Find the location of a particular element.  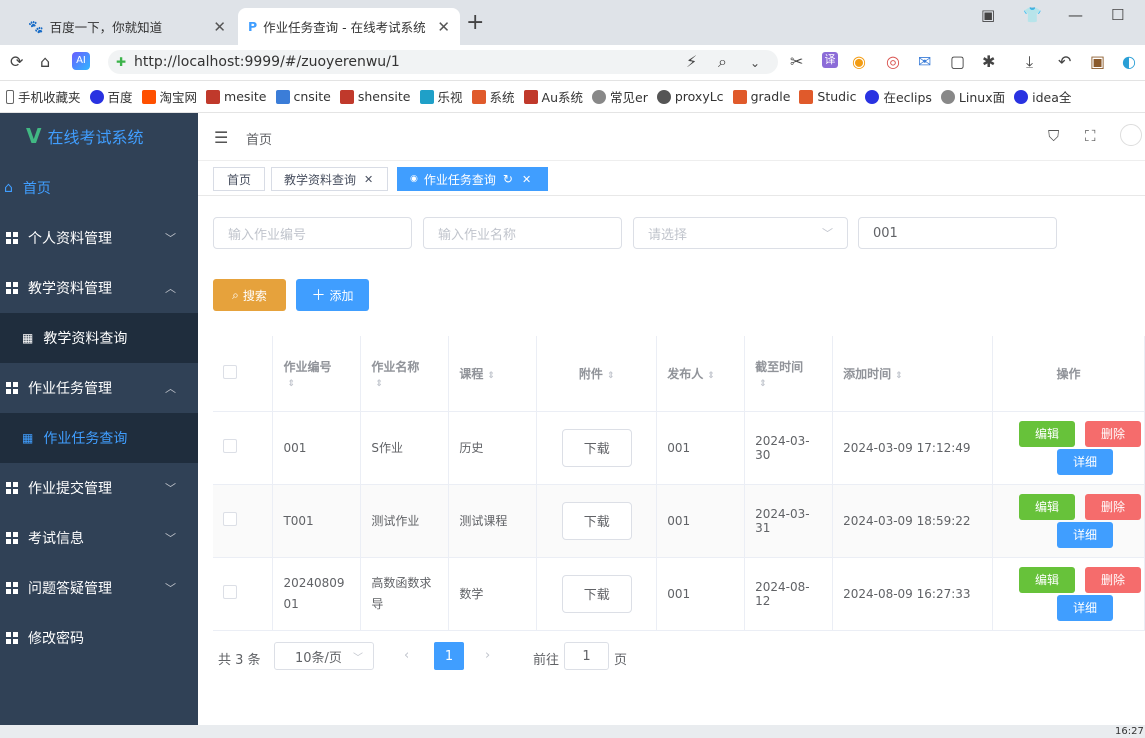

bookmark-item: Studic is located at coordinates (827, 96).